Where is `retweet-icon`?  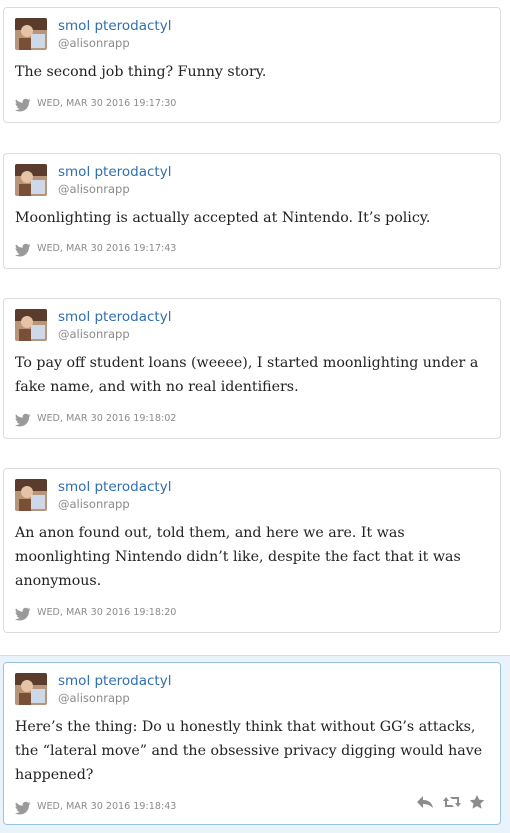 retweet-icon is located at coordinates (451, 802).